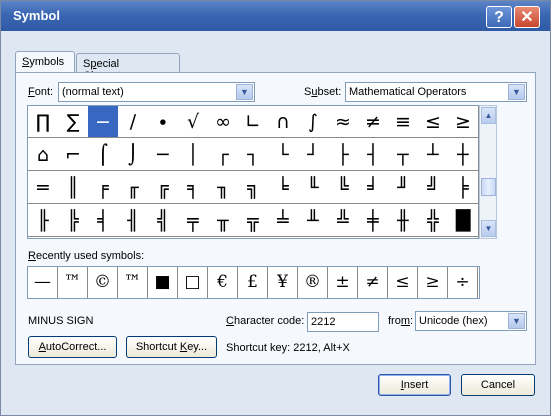  What do you see at coordinates (163, 122) in the screenshot?
I see `symbol-cell: ∙` at bounding box center [163, 122].